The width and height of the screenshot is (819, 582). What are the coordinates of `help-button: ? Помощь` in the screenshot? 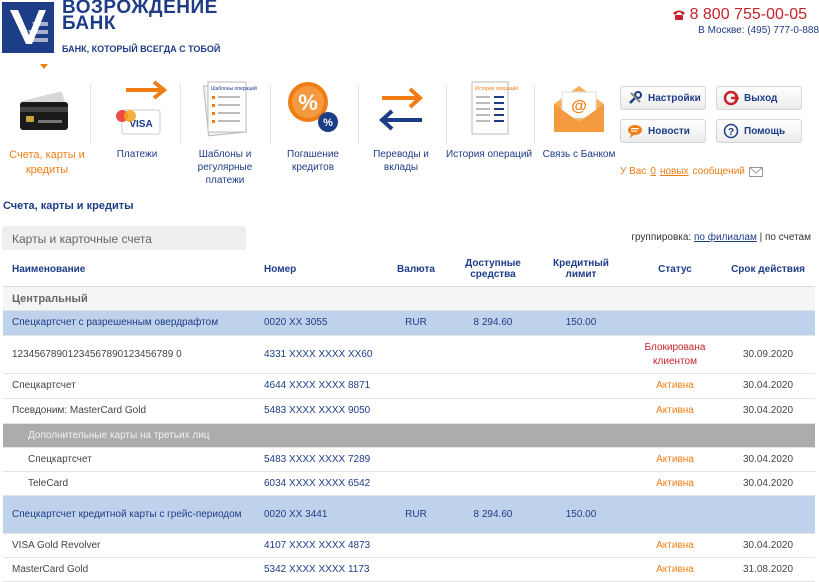 It's located at (759, 131).